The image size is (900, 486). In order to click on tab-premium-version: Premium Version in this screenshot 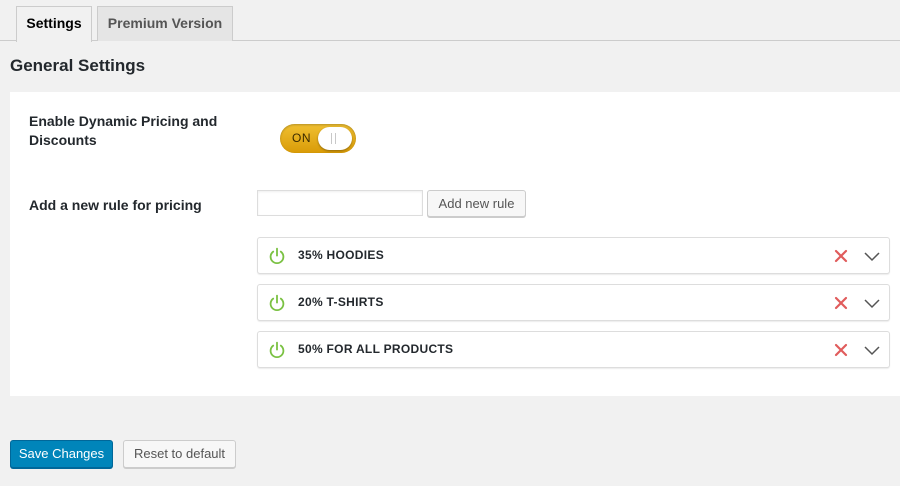, I will do `click(165, 23)`.